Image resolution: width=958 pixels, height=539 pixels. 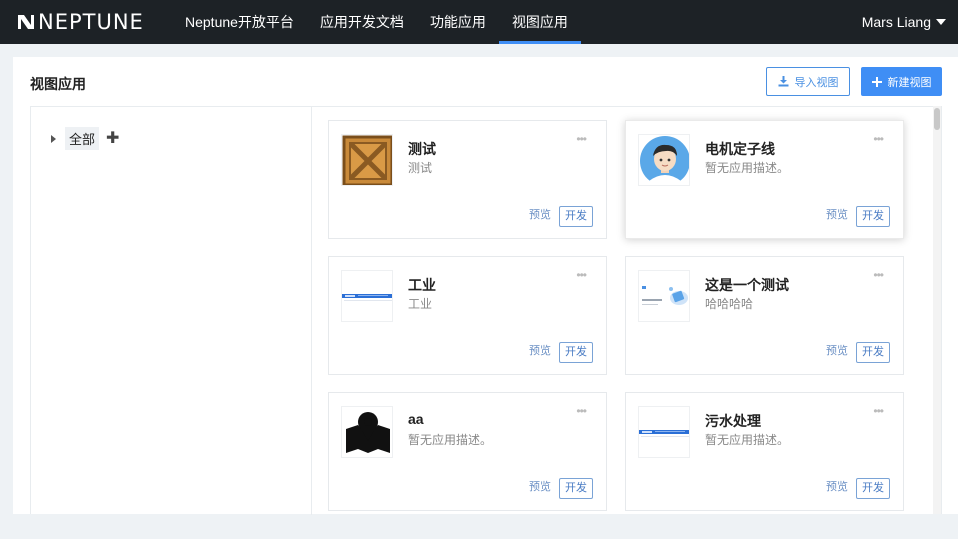 What do you see at coordinates (764, 315) in the screenshot?
I see `app-card: 这是一个测试 哈哈哈哈 ••• 预览 开发` at bounding box center [764, 315].